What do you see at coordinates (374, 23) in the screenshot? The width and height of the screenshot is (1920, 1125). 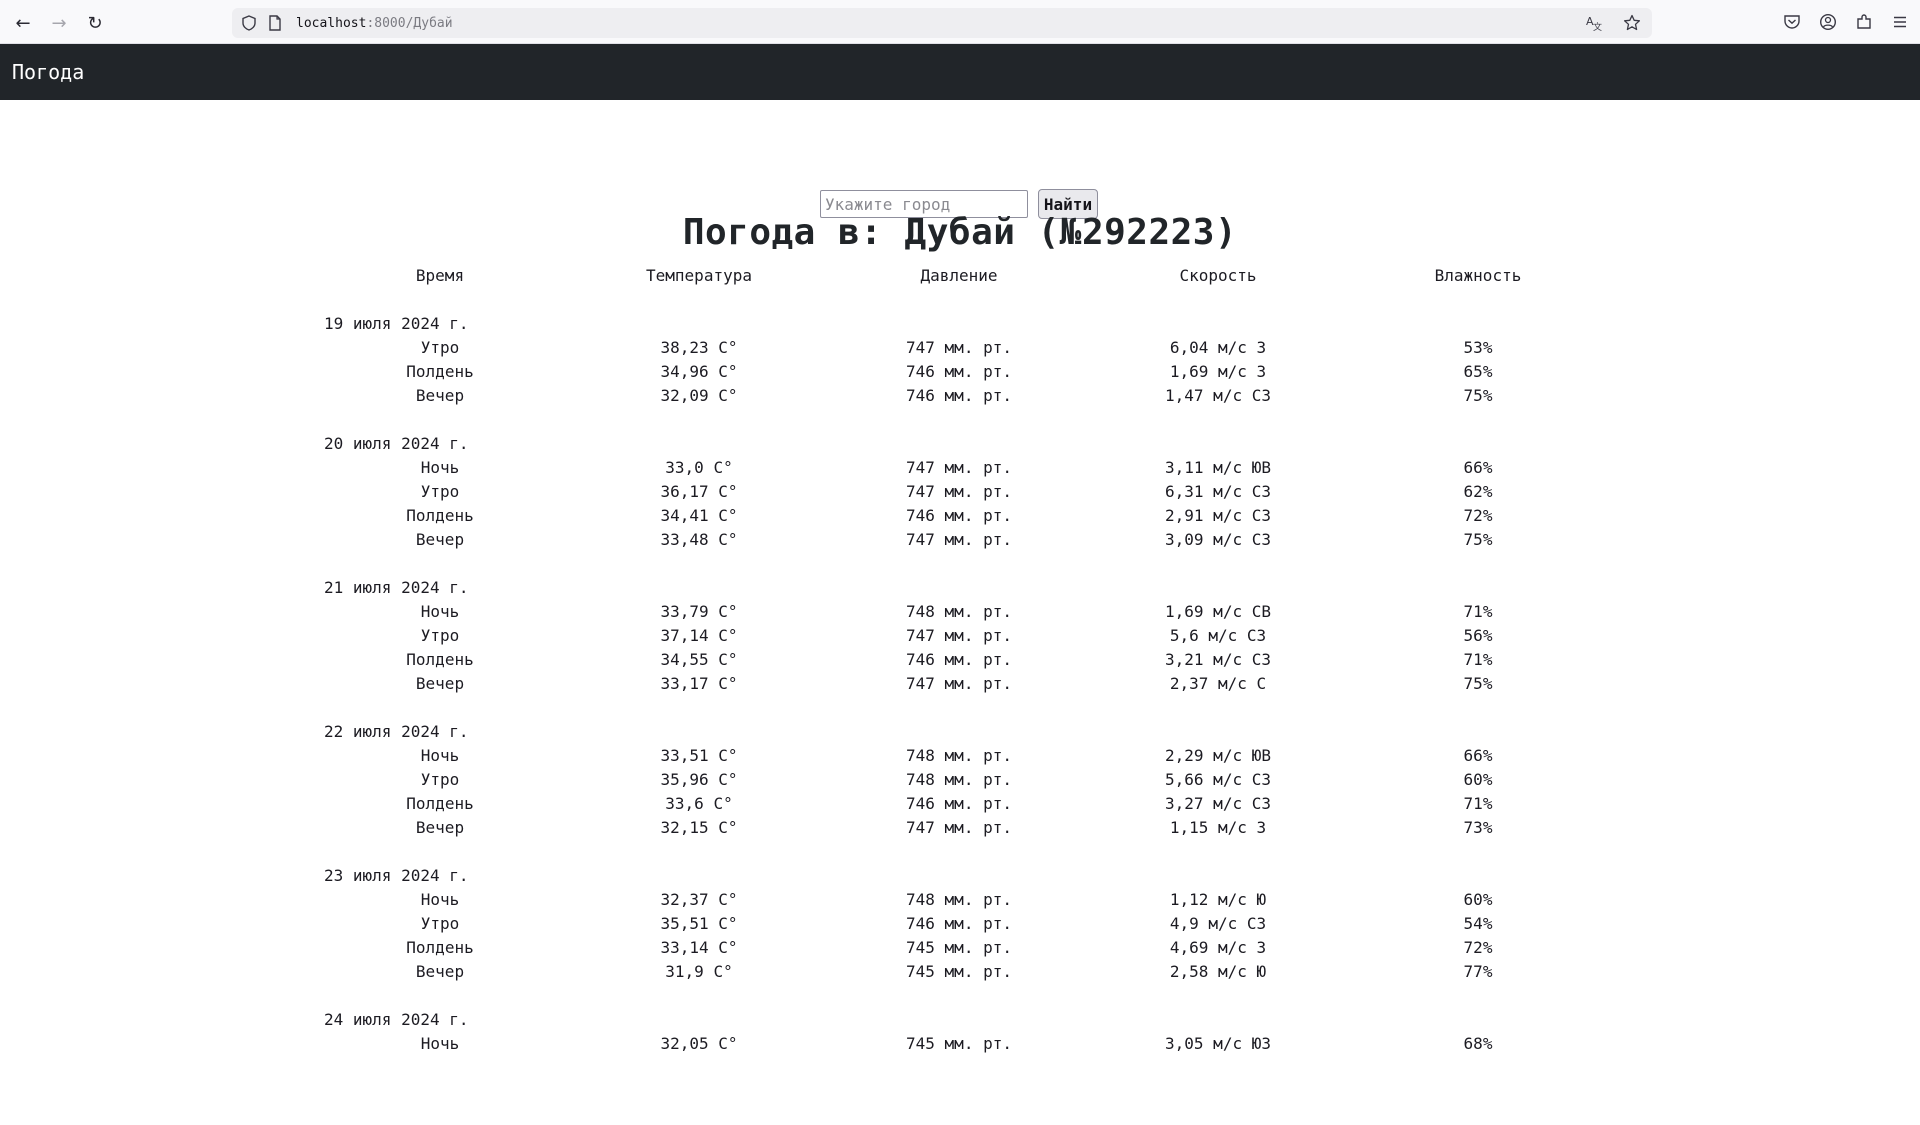 I see `url-text: localhost:8000/Дубай` at bounding box center [374, 23].